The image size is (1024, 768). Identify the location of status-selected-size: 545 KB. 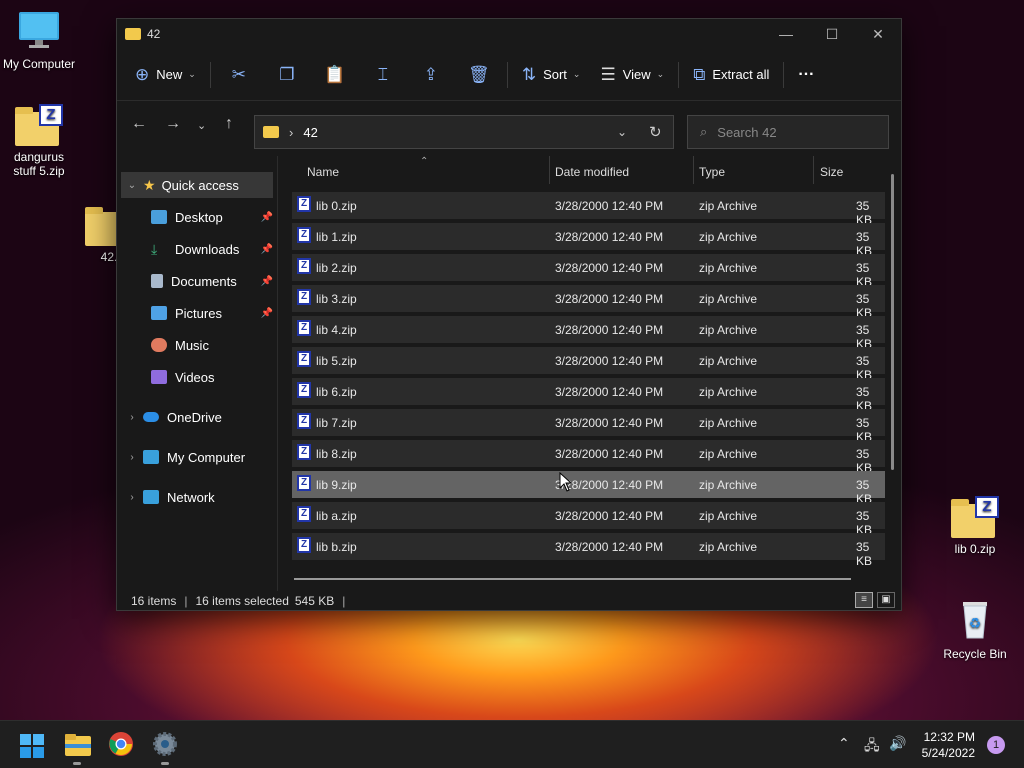
(314, 600).